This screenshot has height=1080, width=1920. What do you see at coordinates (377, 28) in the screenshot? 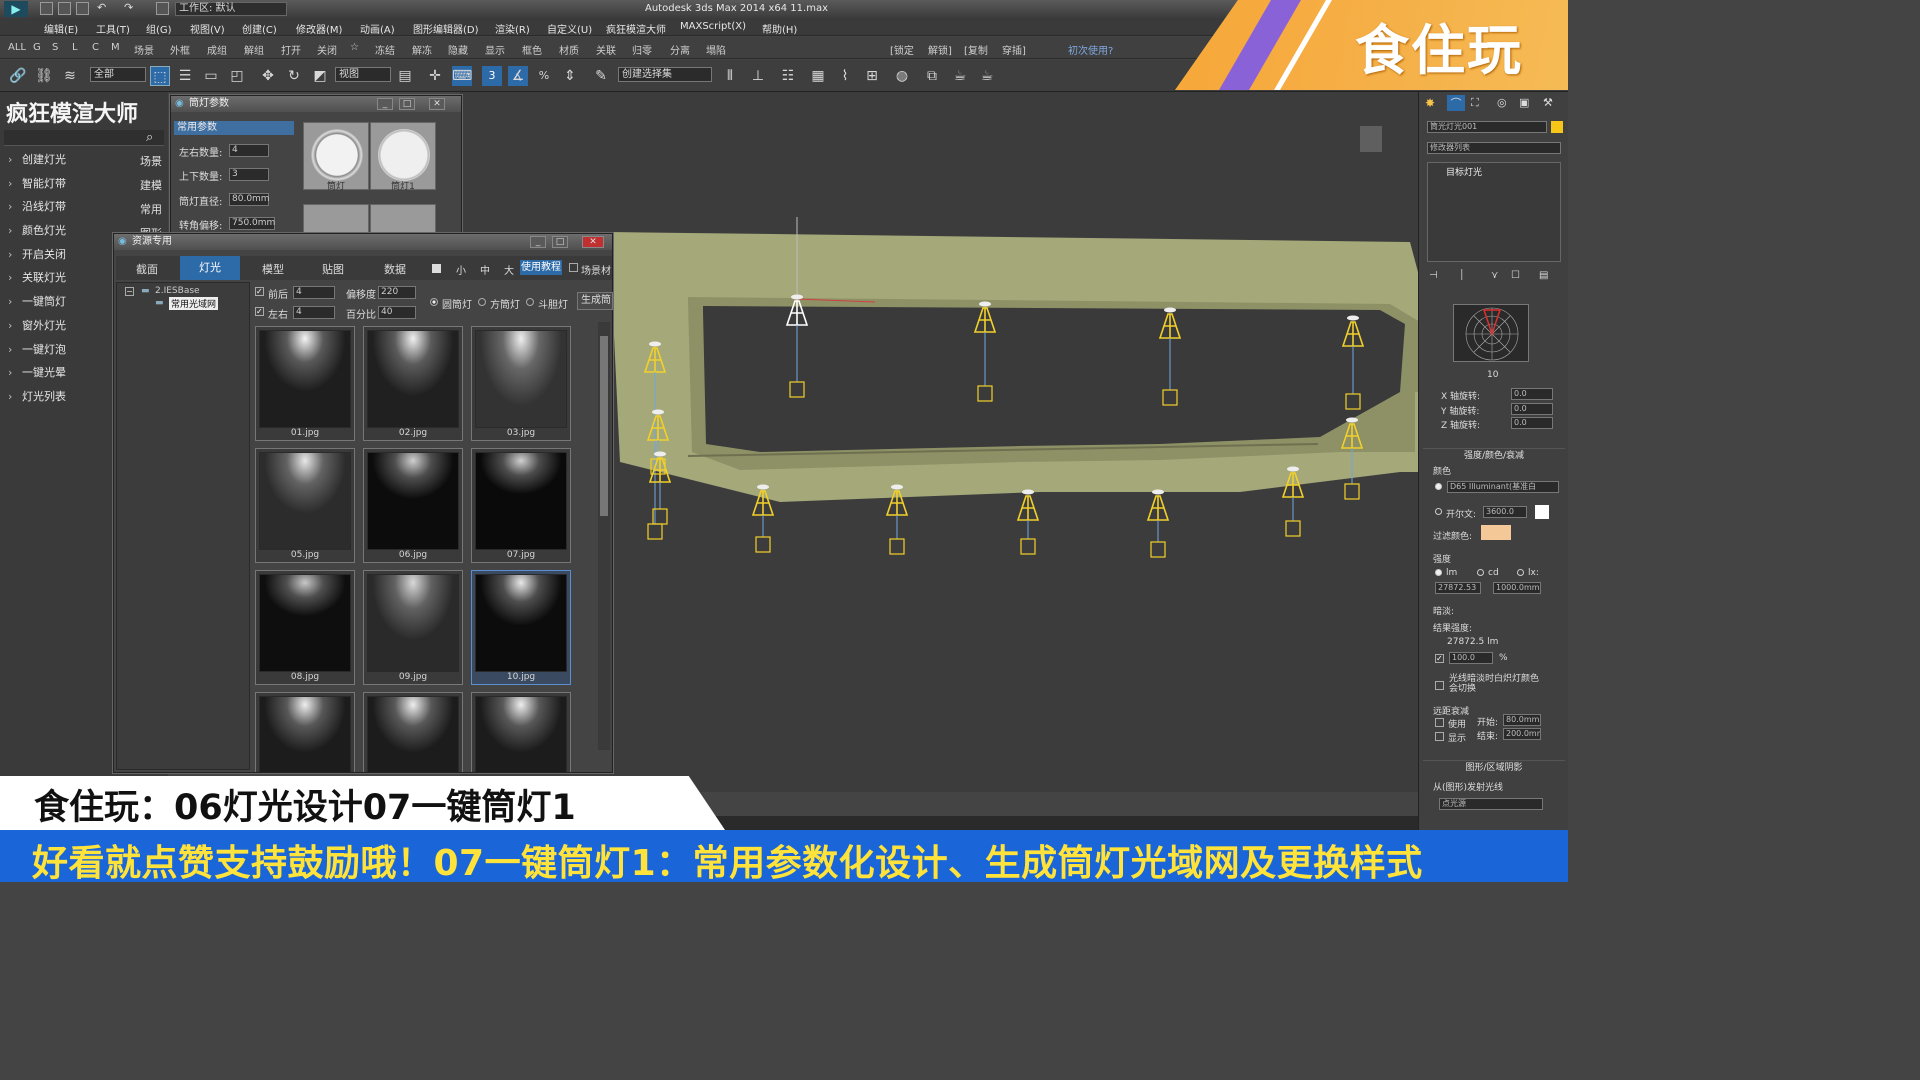
I see `menu-animation: 动画(A)` at bounding box center [377, 28].